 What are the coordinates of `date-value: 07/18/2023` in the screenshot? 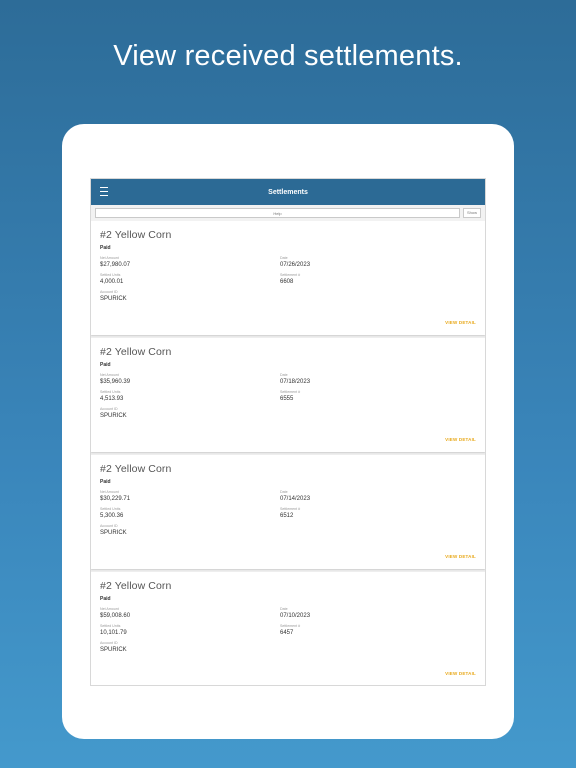 It's located at (295, 382).